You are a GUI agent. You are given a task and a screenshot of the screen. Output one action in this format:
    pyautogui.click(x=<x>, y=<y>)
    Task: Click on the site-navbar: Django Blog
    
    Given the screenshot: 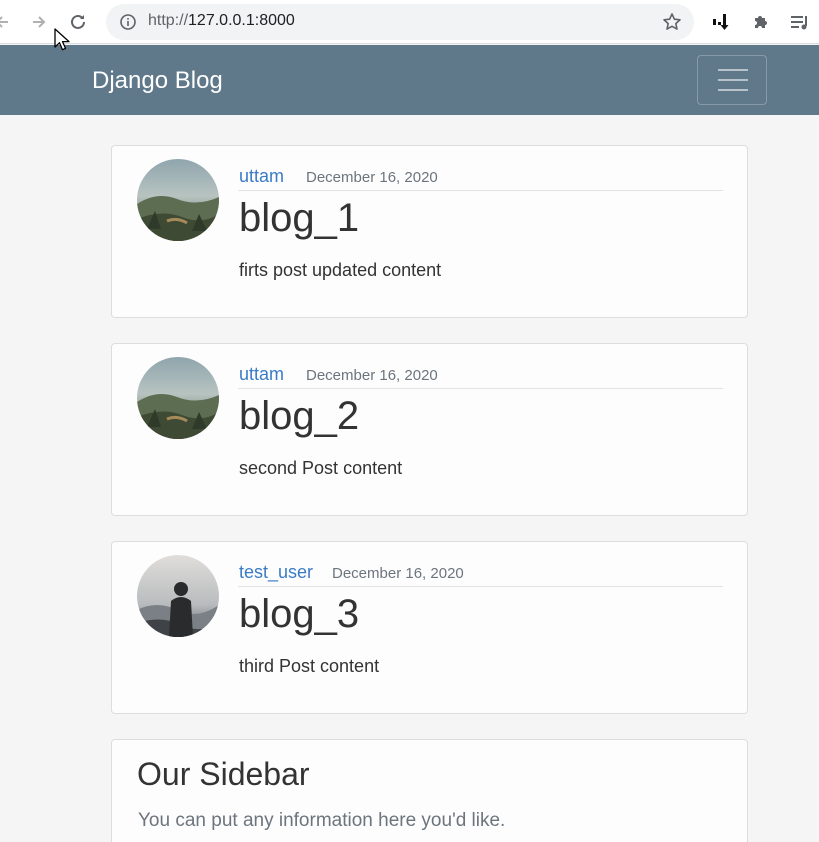 What is the action you would take?
    pyautogui.click(x=409, y=80)
    